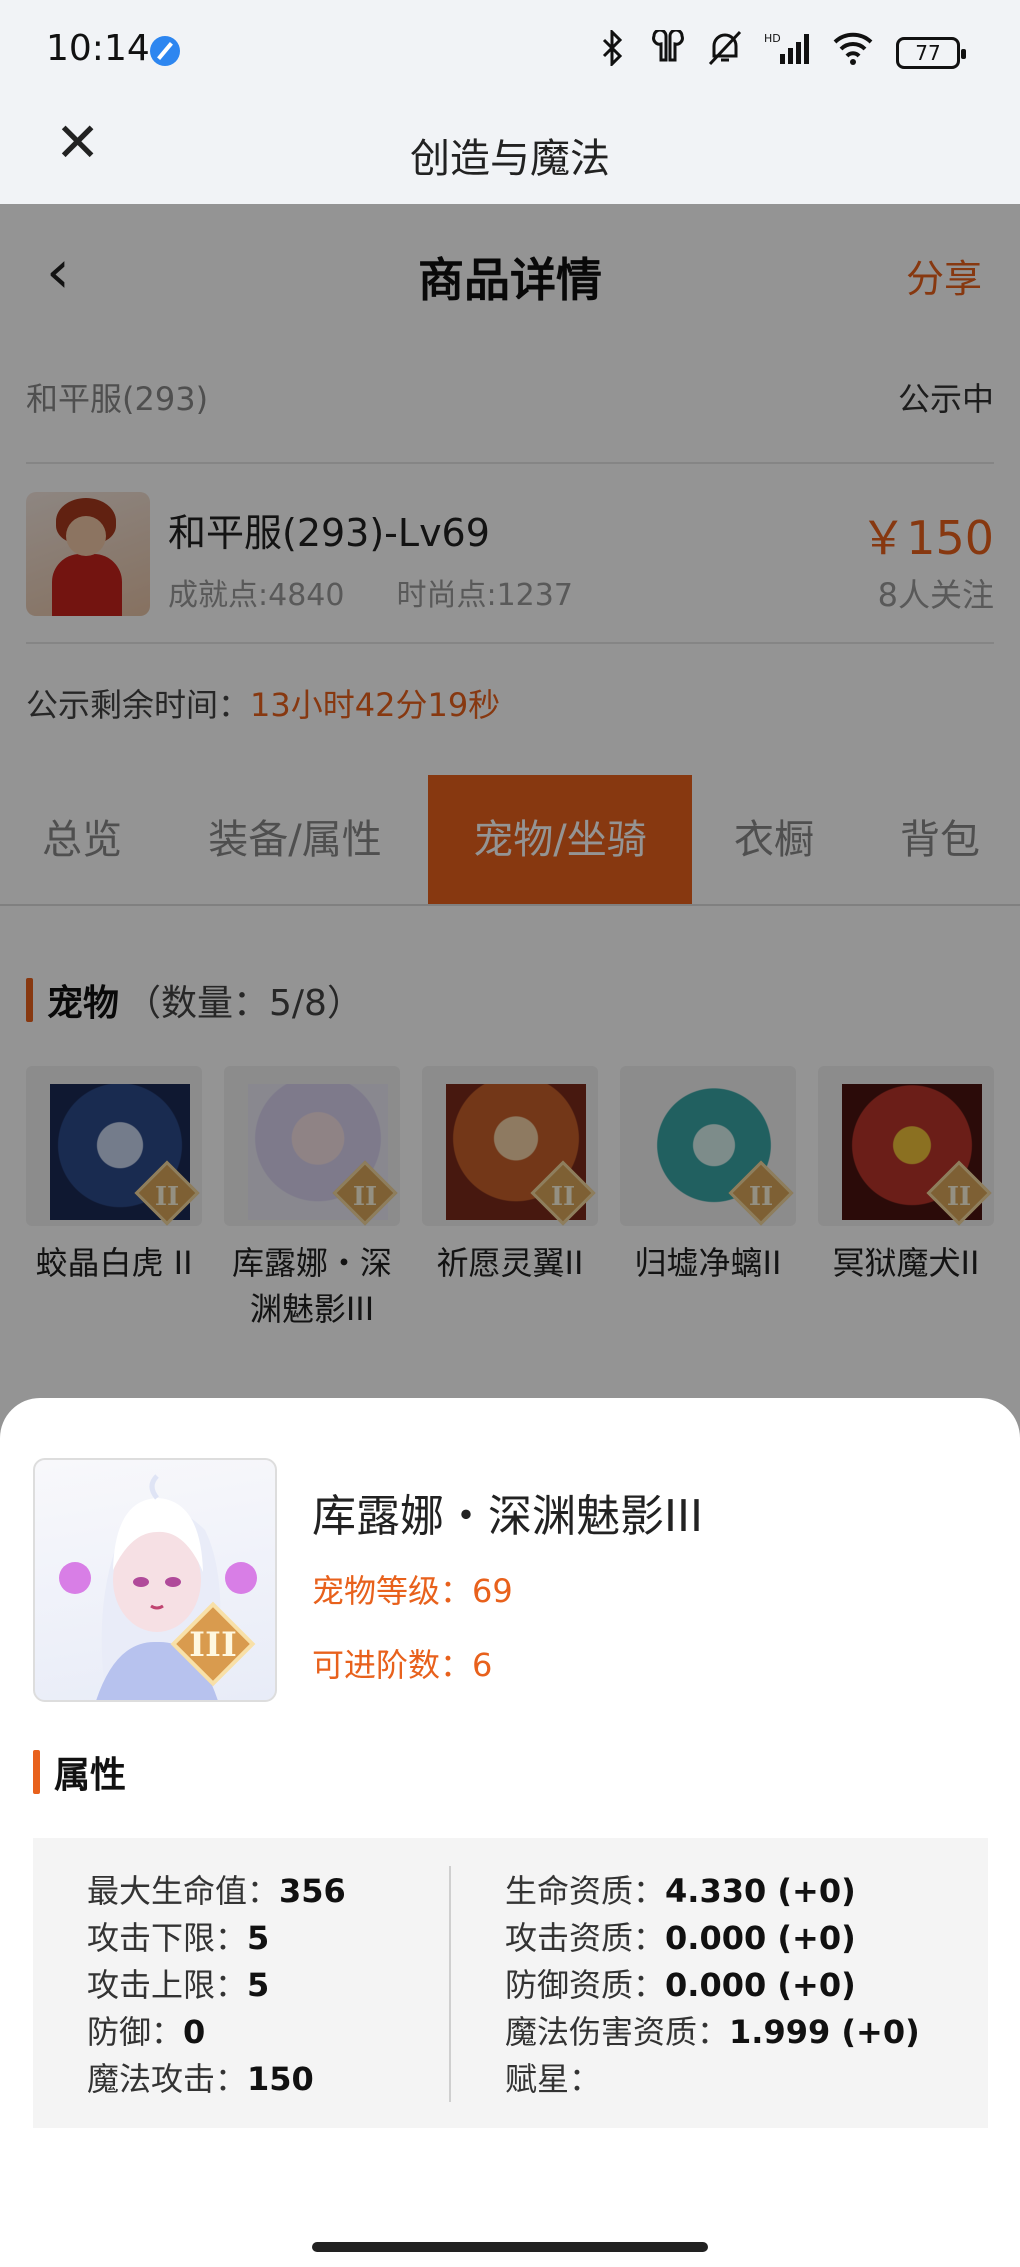  Describe the element at coordinates (36, 1772) in the screenshot. I see `section-accent-bar` at that location.